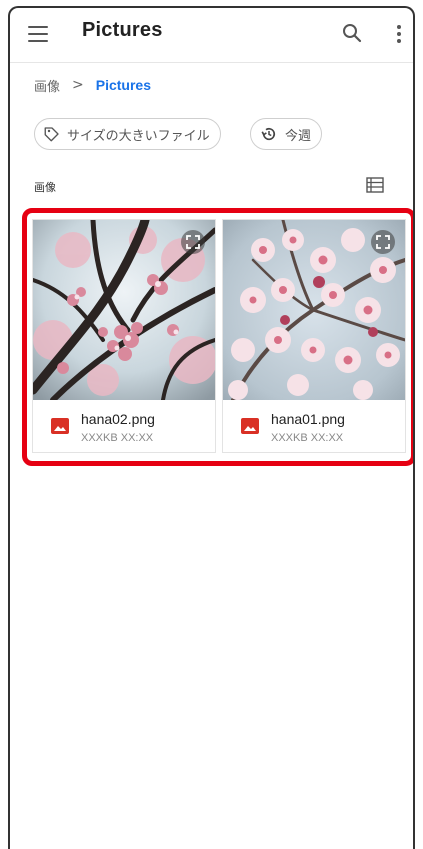 Image resolution: width=423 pixels, height=849 pixels. Describe the element at coordinates (123, 85) in the screenshot. I see `breadcrumb-current: Pictures` at that location.